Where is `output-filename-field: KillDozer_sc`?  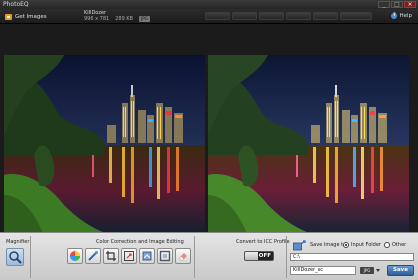
output-filename-field: KillDozer_sc is located at coordinates (323, 270).